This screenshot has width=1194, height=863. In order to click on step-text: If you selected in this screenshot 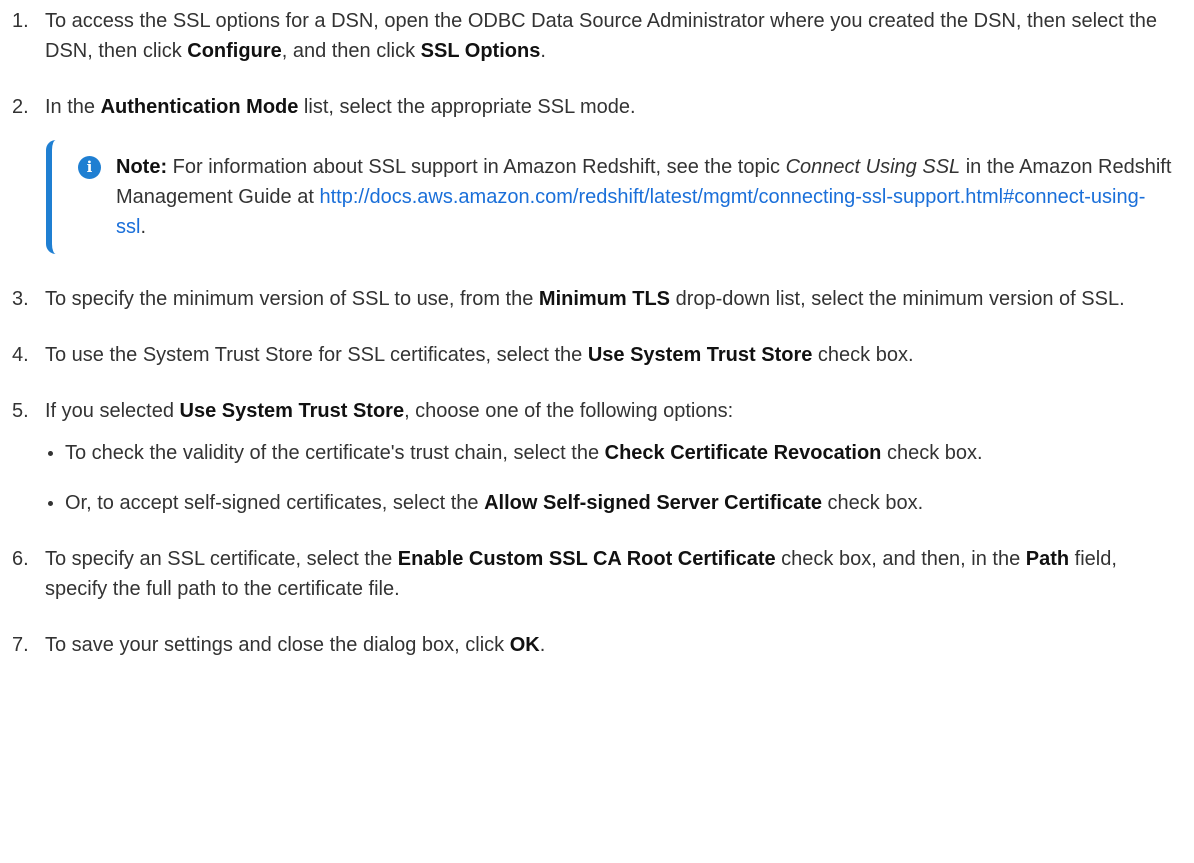, I will do `click(112, 411)`.